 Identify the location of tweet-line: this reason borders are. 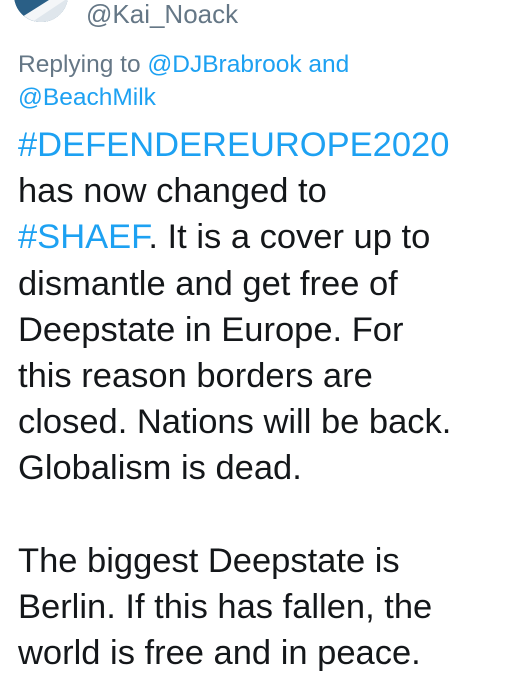
(195, 376).